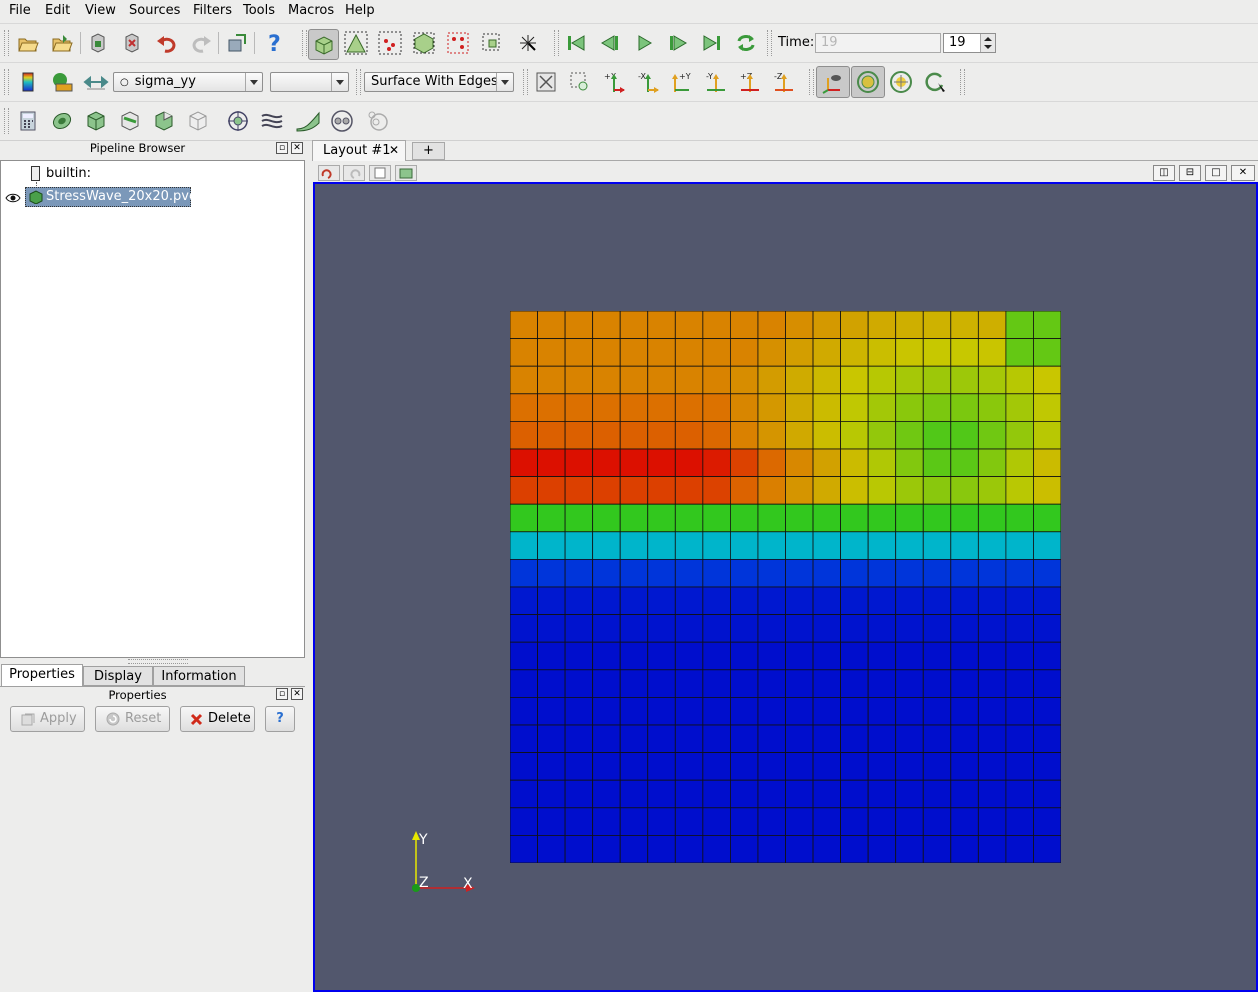  Describe the element at coordinates (394, 150) in the screenshot. I see `close-tab-icon: ✕` at that location.